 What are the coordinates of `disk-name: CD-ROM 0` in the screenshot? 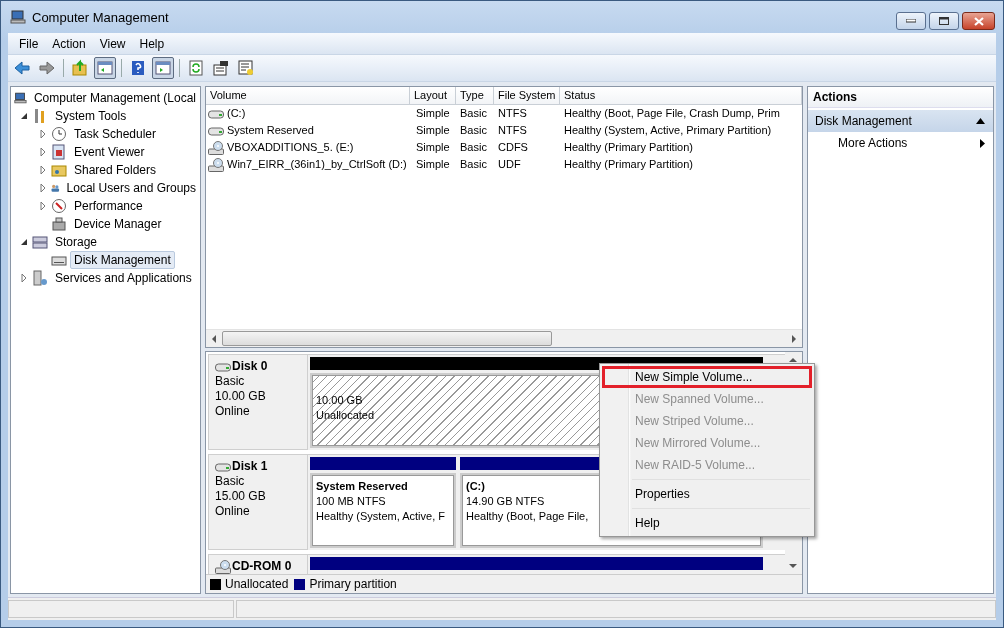 It's located at (262, 566).